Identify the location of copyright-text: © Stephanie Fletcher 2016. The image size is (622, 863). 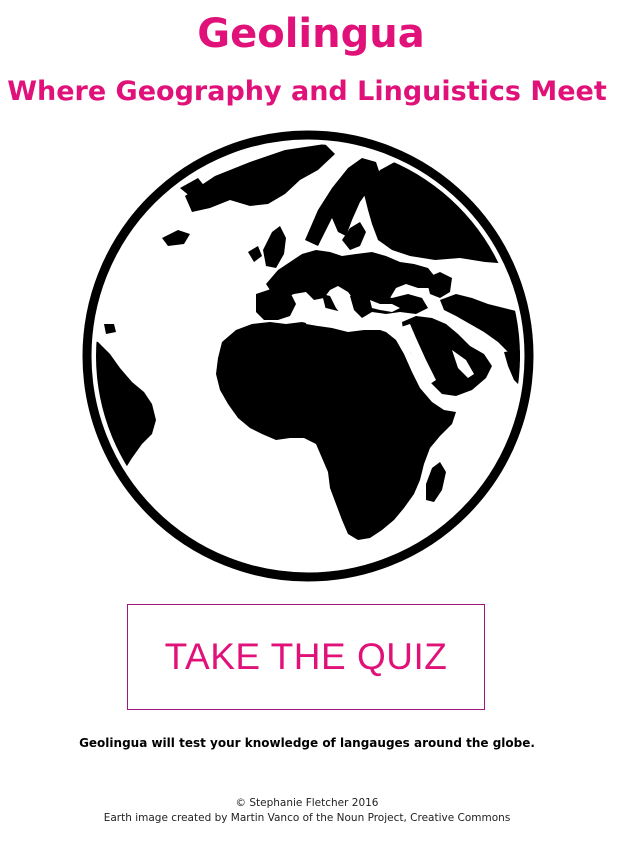
(307, 803).